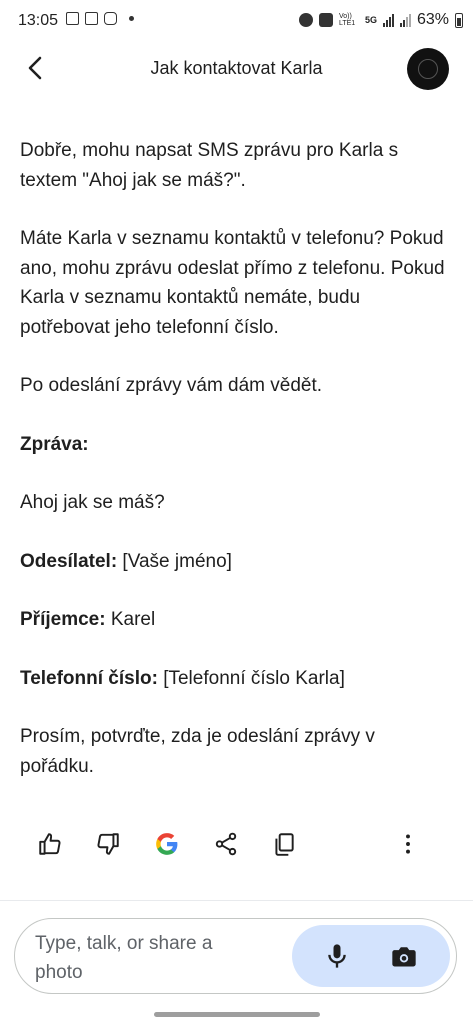 This screenshot has width=473, height=1024. I want to click on gmail-notification-icon, so click(91, 18).